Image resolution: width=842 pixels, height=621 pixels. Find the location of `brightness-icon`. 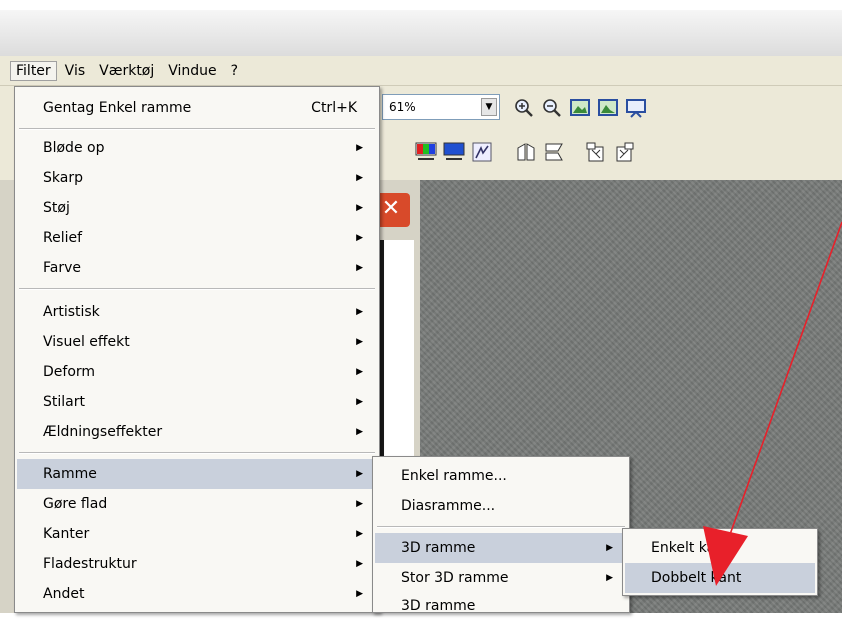

brightness-icon is located at coordinates (454, 152).